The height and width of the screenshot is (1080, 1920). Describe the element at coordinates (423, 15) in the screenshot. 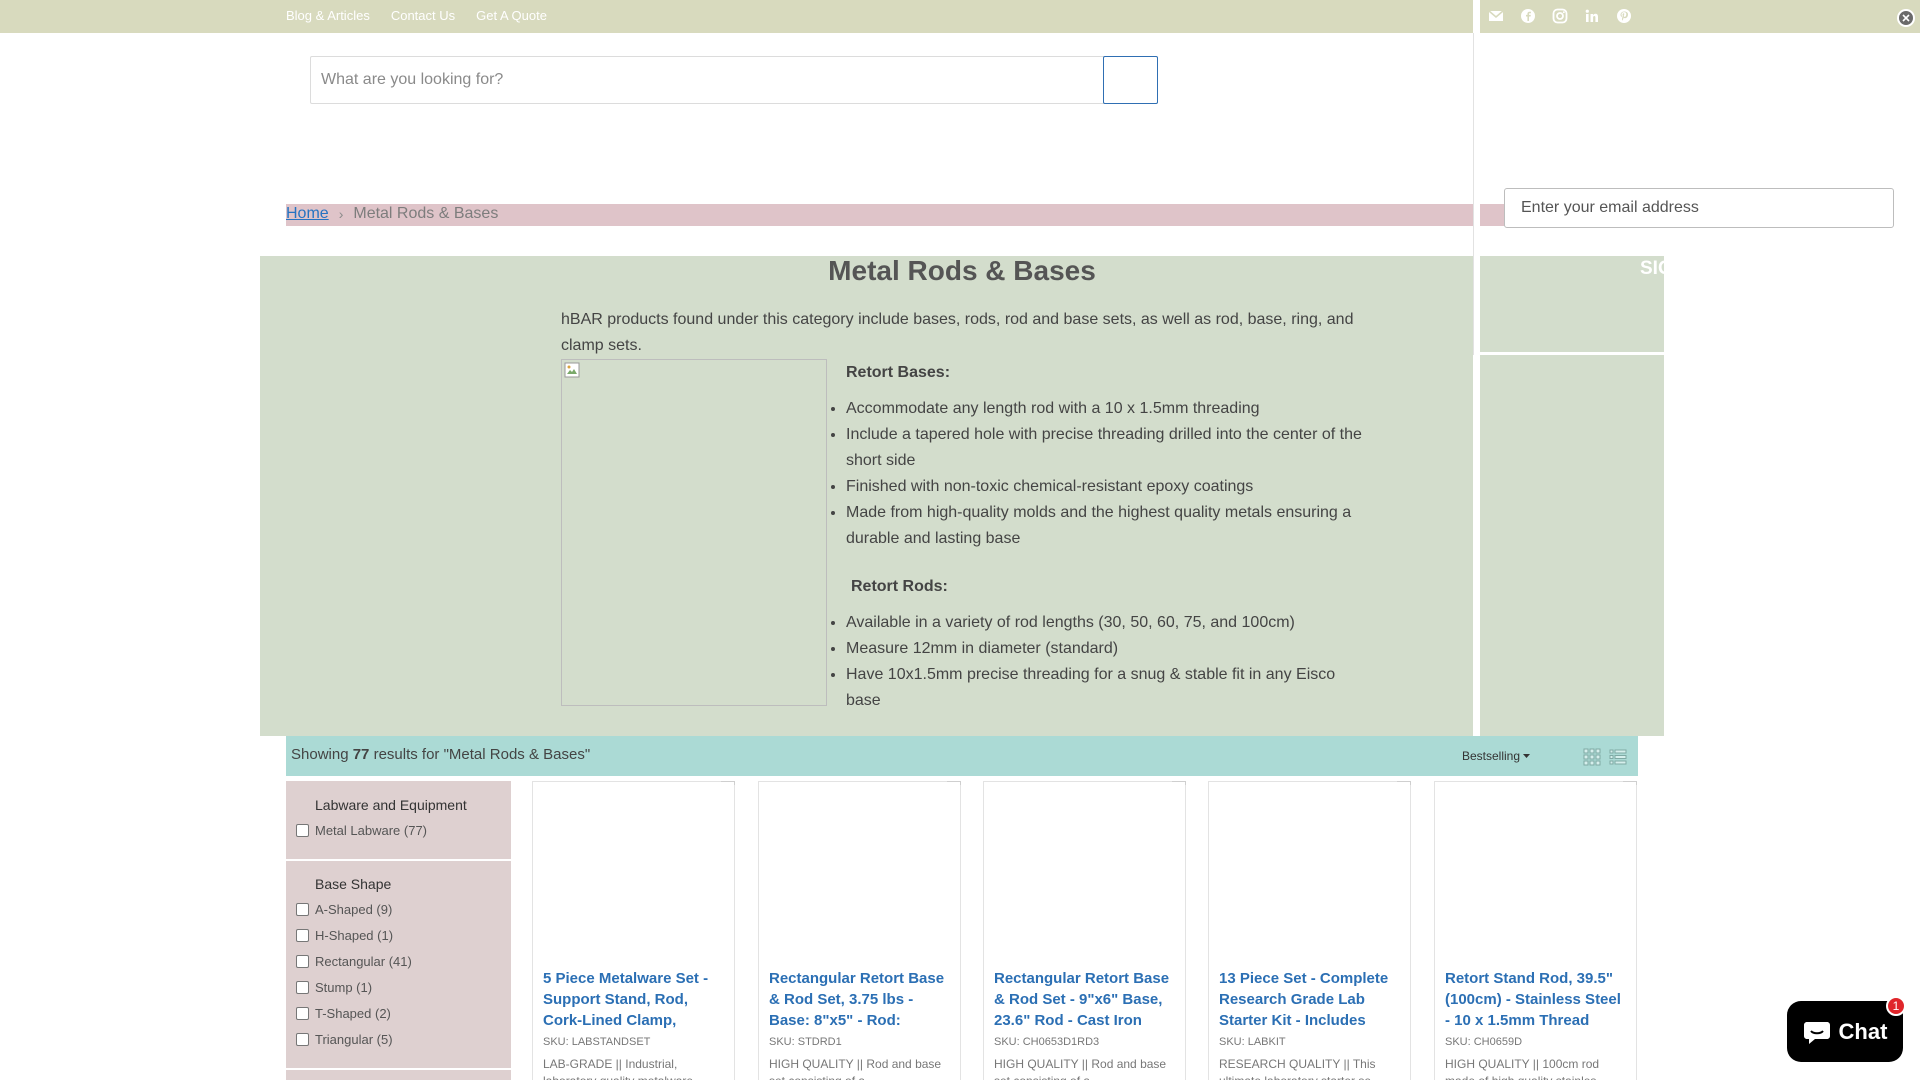

I see `nav-contact-link: Contact Us` at that location.